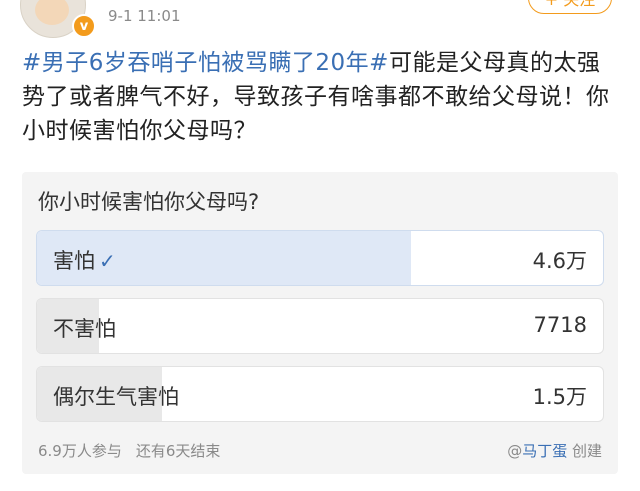 This screenshot has width=640, height=491. I want to click on poll-option-not-afraid: 不害怕 7718, so click(320, 326).